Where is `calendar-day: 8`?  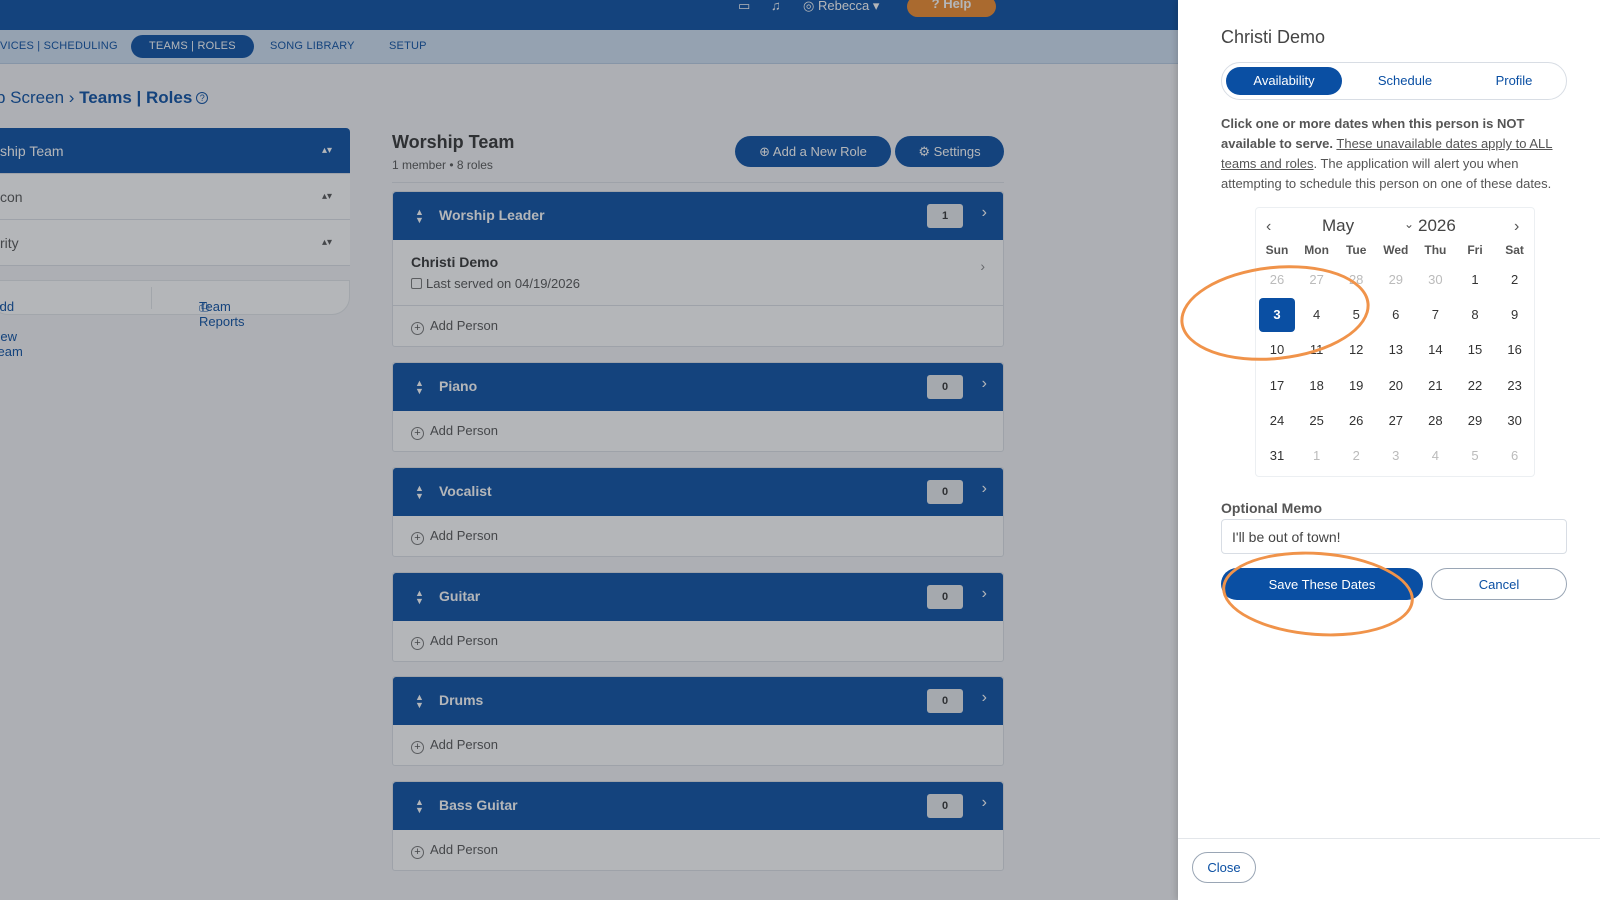
calendar-day: 8 is located at coordinates (1475, 315).